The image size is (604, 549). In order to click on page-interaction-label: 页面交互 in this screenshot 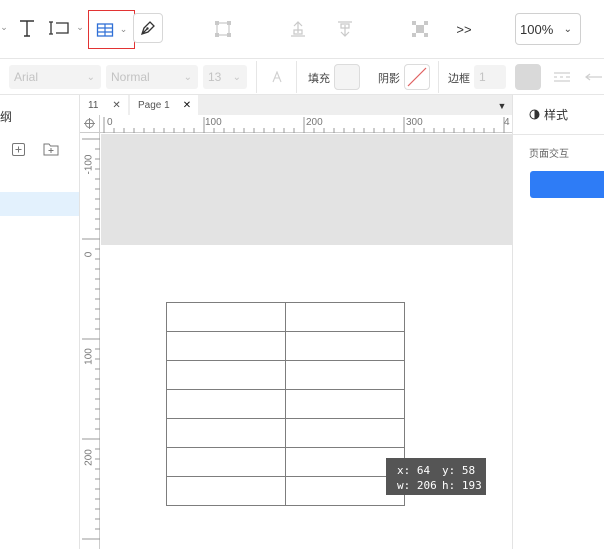, I will do `click(549, 154)`.